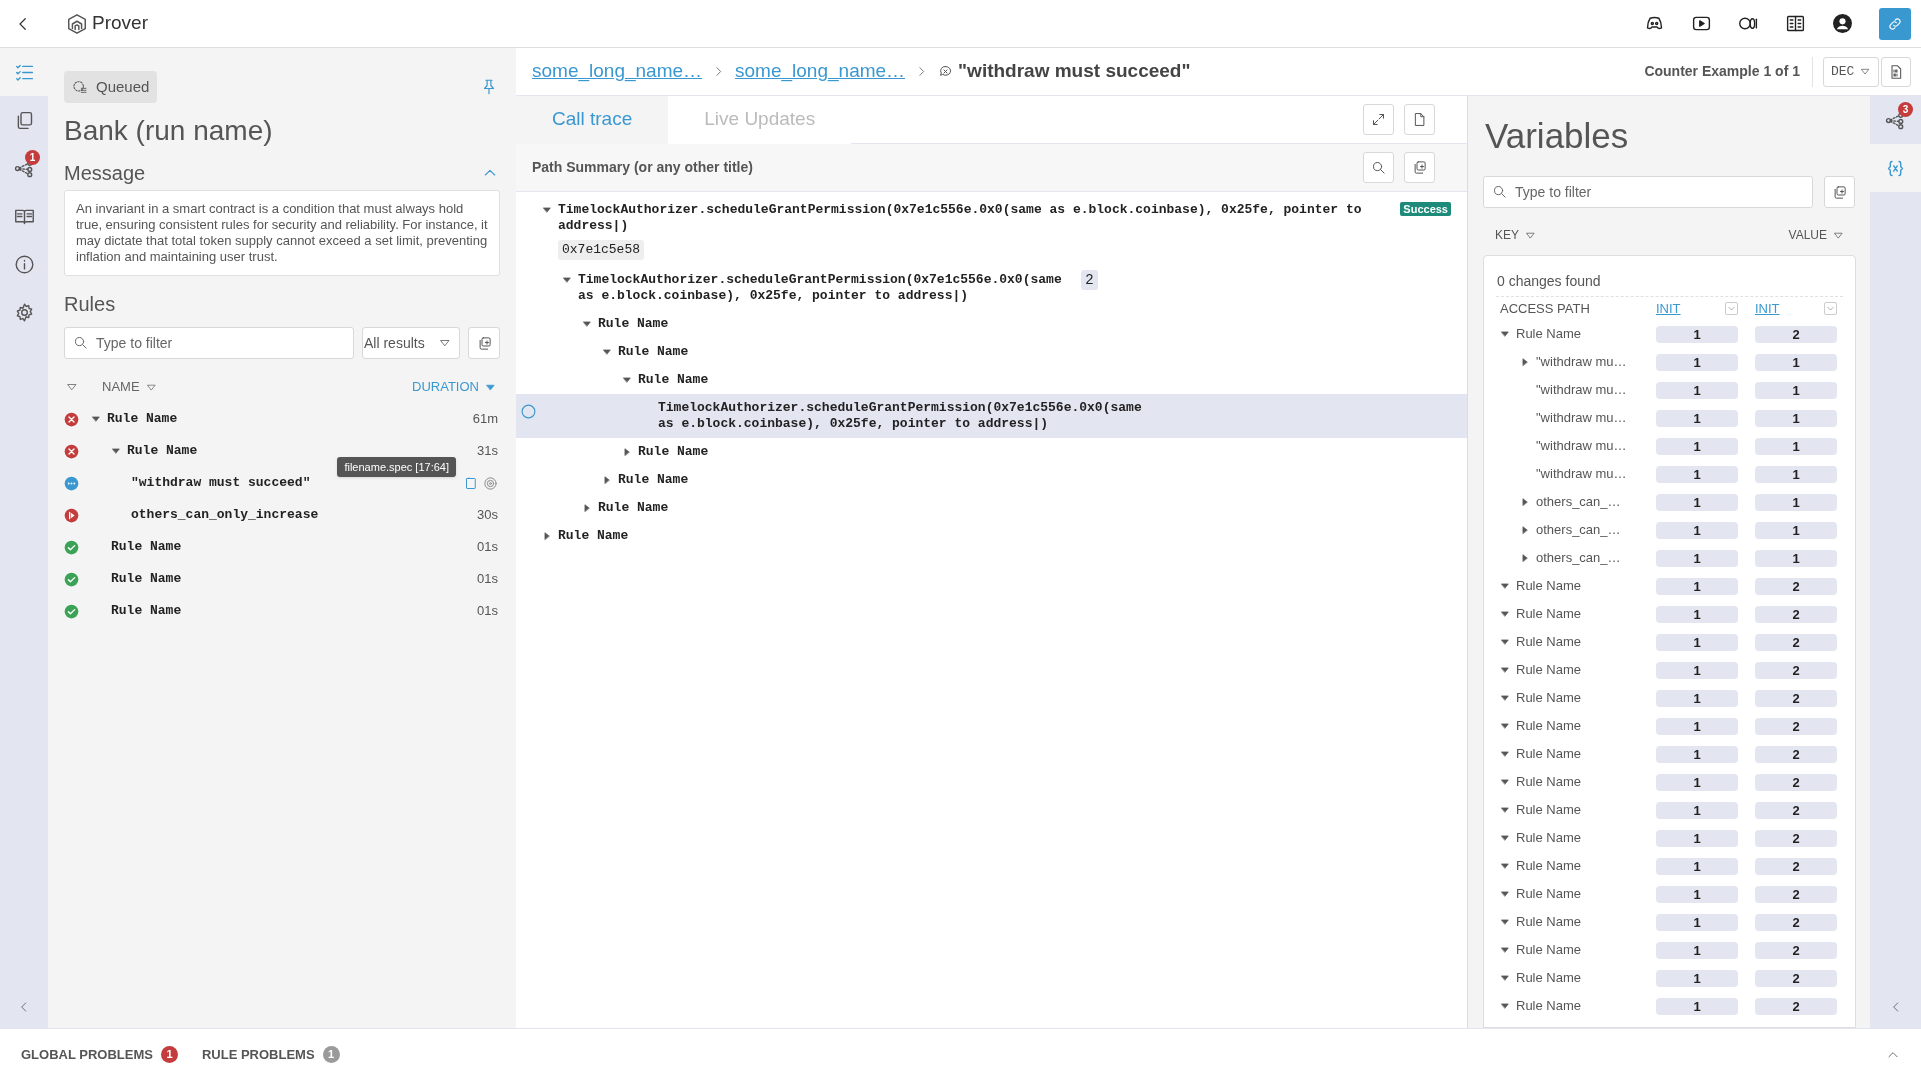 This screenshot has width=1921, height=1080. I want to click on binary-button, so click(1896, 71).